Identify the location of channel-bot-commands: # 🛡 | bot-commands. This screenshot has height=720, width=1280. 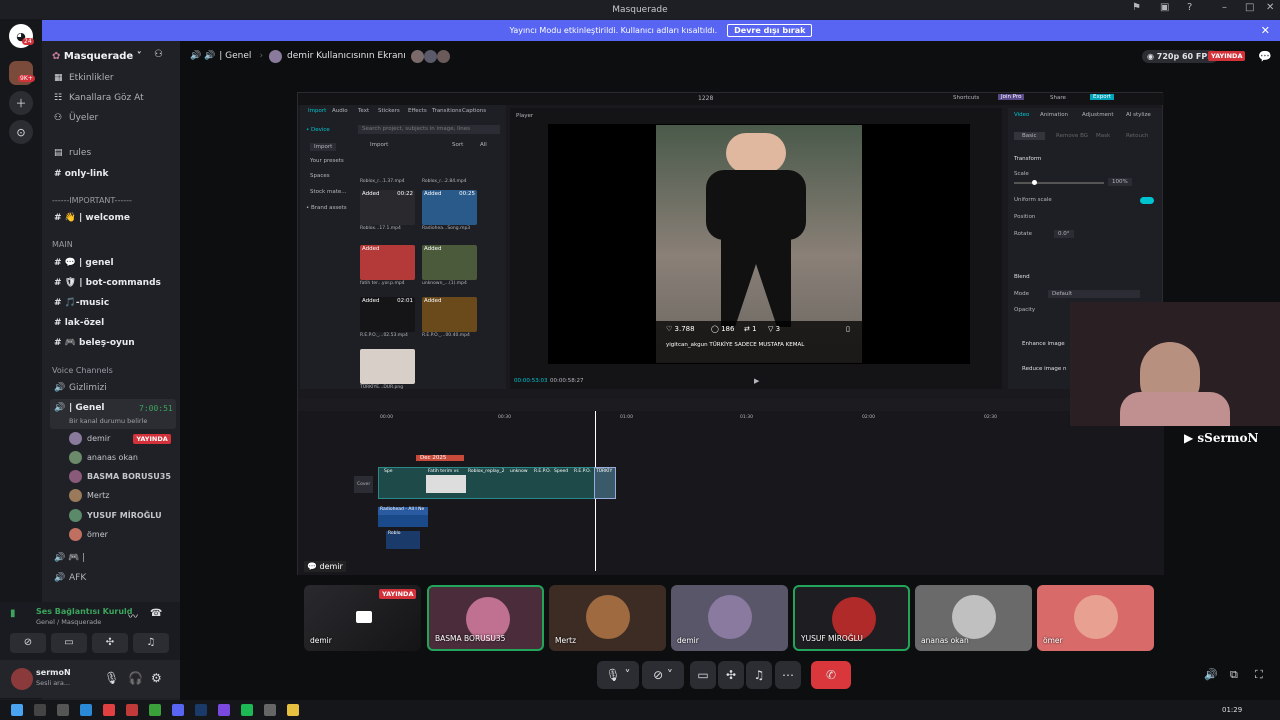
(107, 283).